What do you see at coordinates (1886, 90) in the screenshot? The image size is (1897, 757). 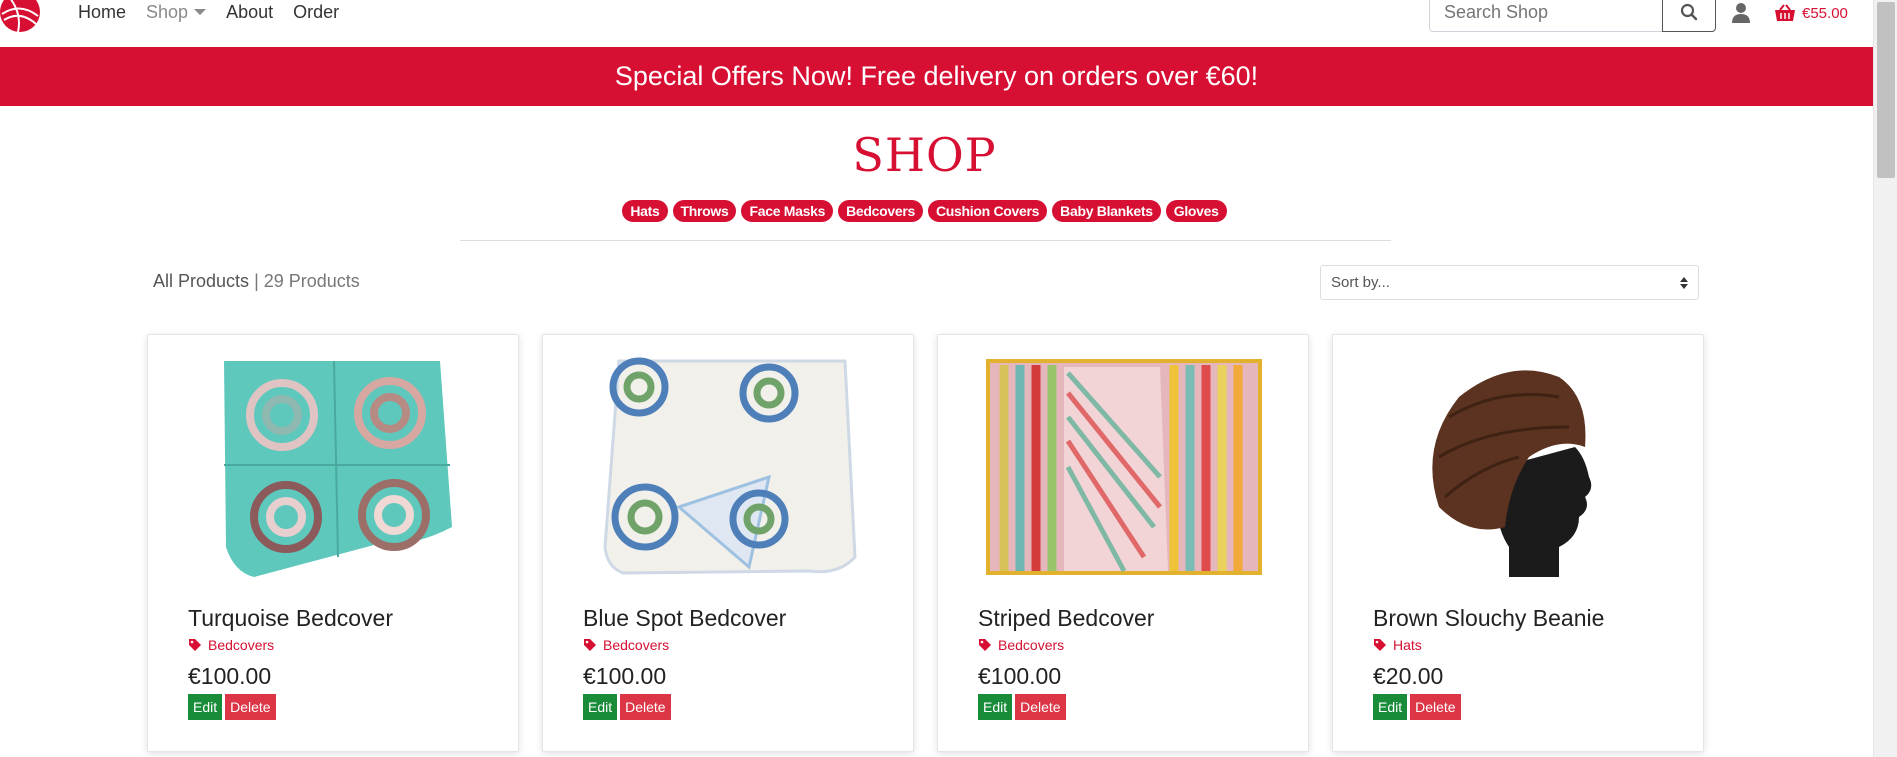 I see `scrollbar-thumb` at bounding box center [1886, 90].